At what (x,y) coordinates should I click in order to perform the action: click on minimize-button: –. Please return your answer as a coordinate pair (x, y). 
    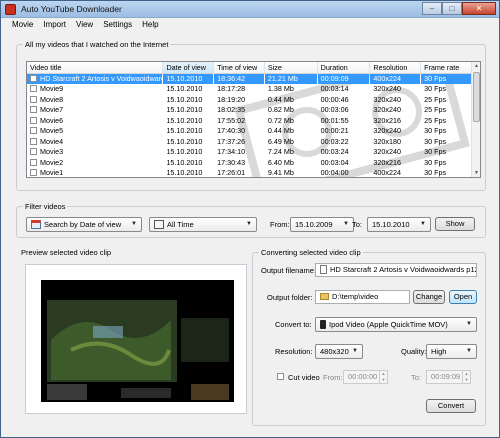
    Looking at the image, I should click on (432, 8).